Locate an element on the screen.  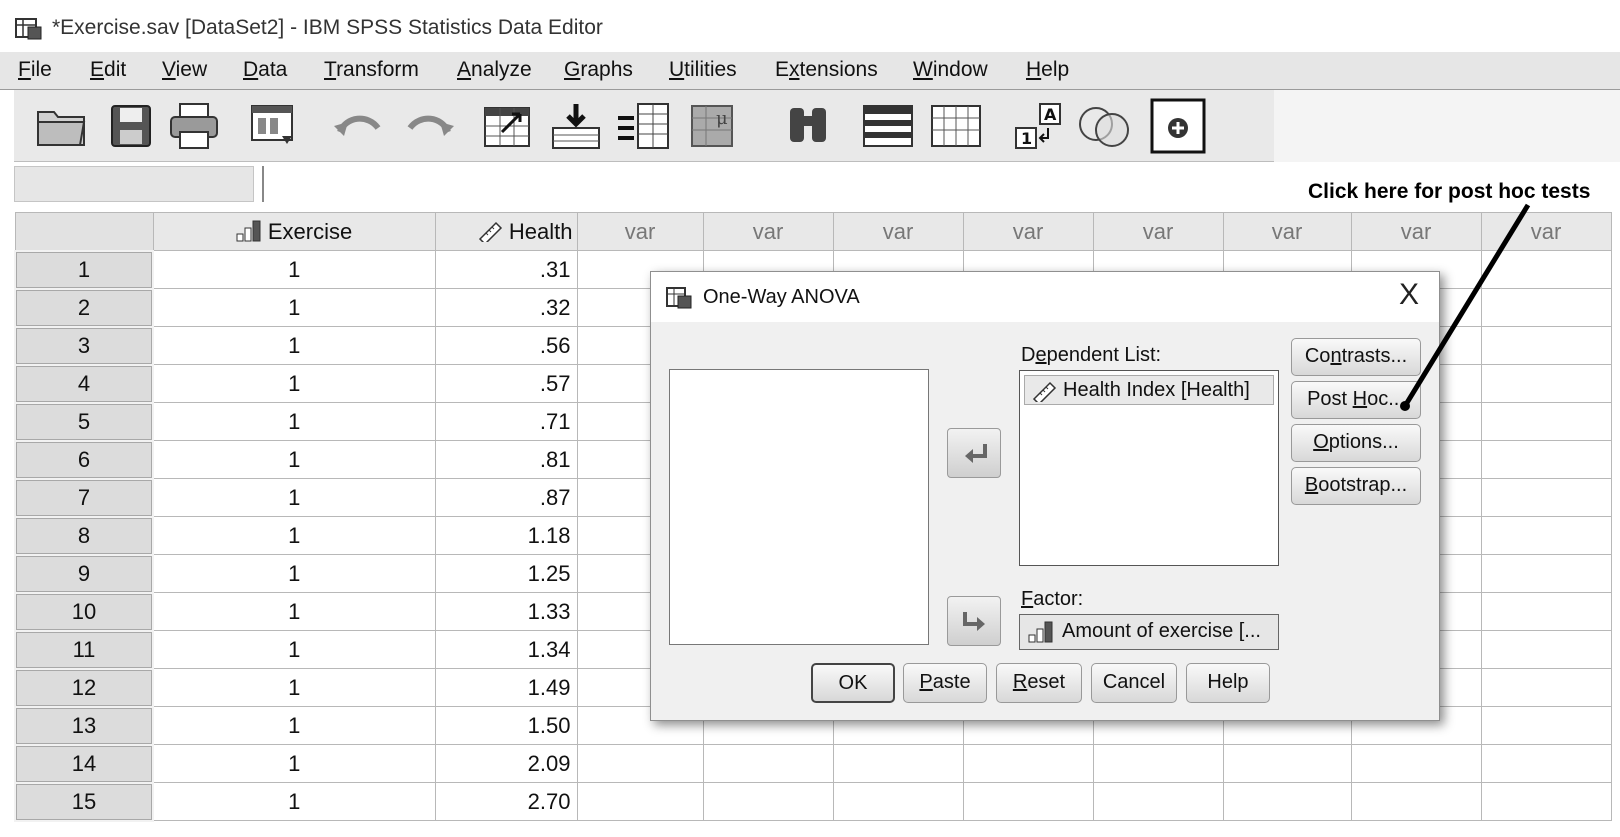
row-number: 5 is located at coordinates (84, 421).